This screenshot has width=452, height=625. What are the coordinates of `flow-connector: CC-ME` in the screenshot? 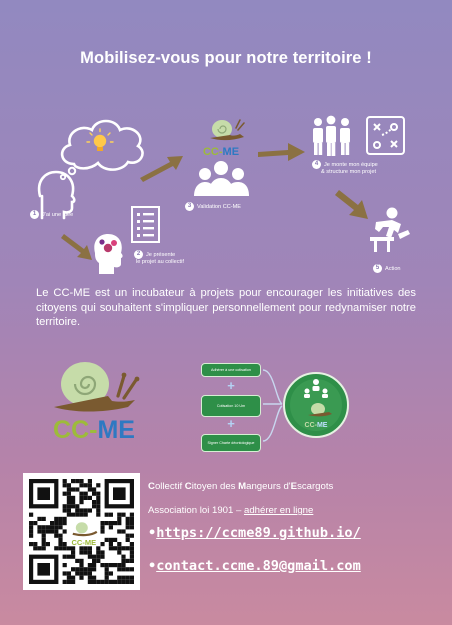 It's located at (305, 405).